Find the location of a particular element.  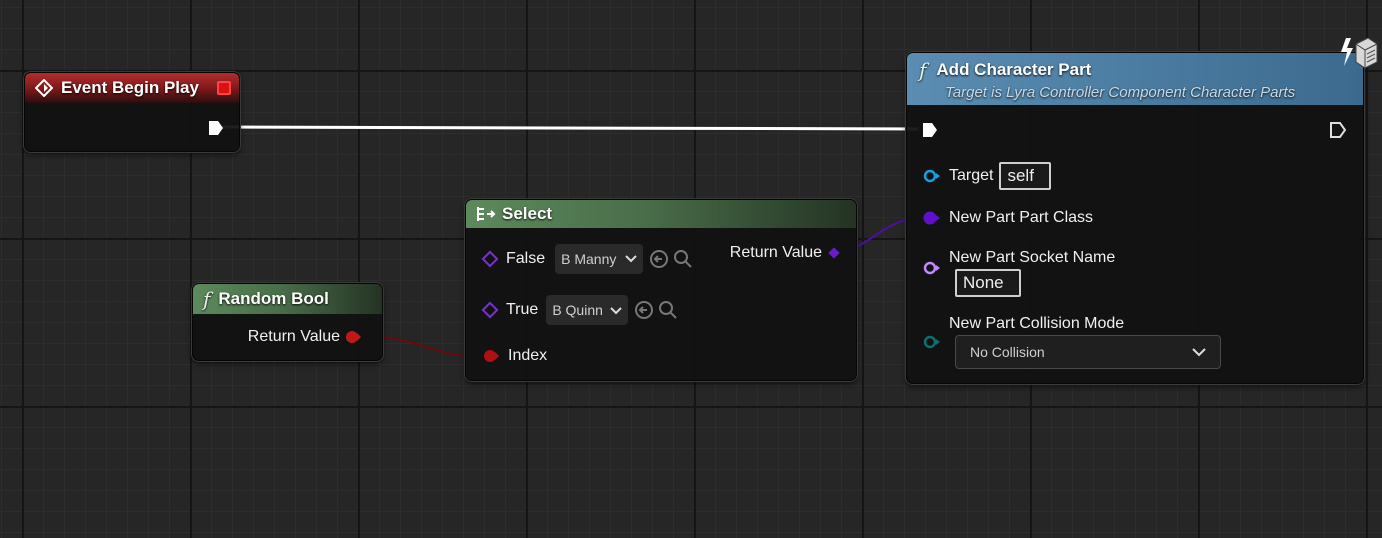

false-class-dropdown: B Manny is located at coordinates (599, 259).